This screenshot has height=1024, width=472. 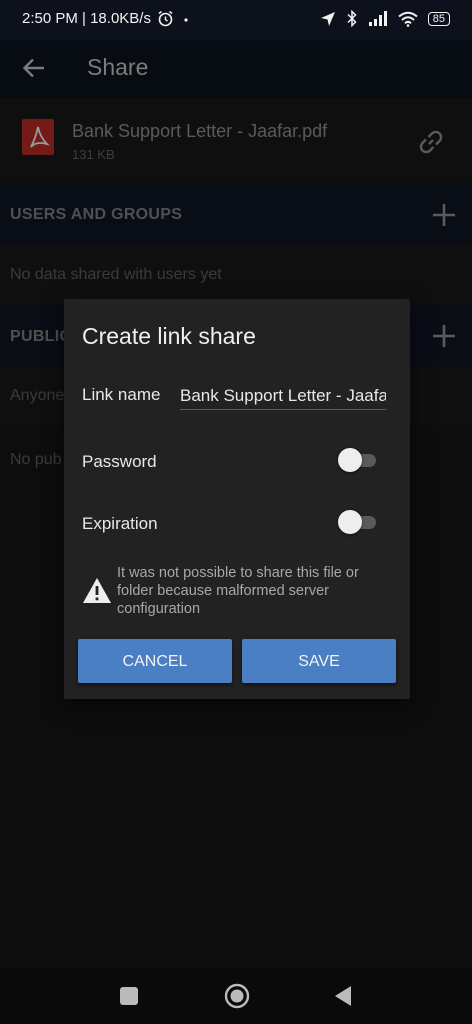 What do you see at coordinates (319, 661) in the screenshot?
I see `save-button: SAVE` at bounding box center [319, 661].